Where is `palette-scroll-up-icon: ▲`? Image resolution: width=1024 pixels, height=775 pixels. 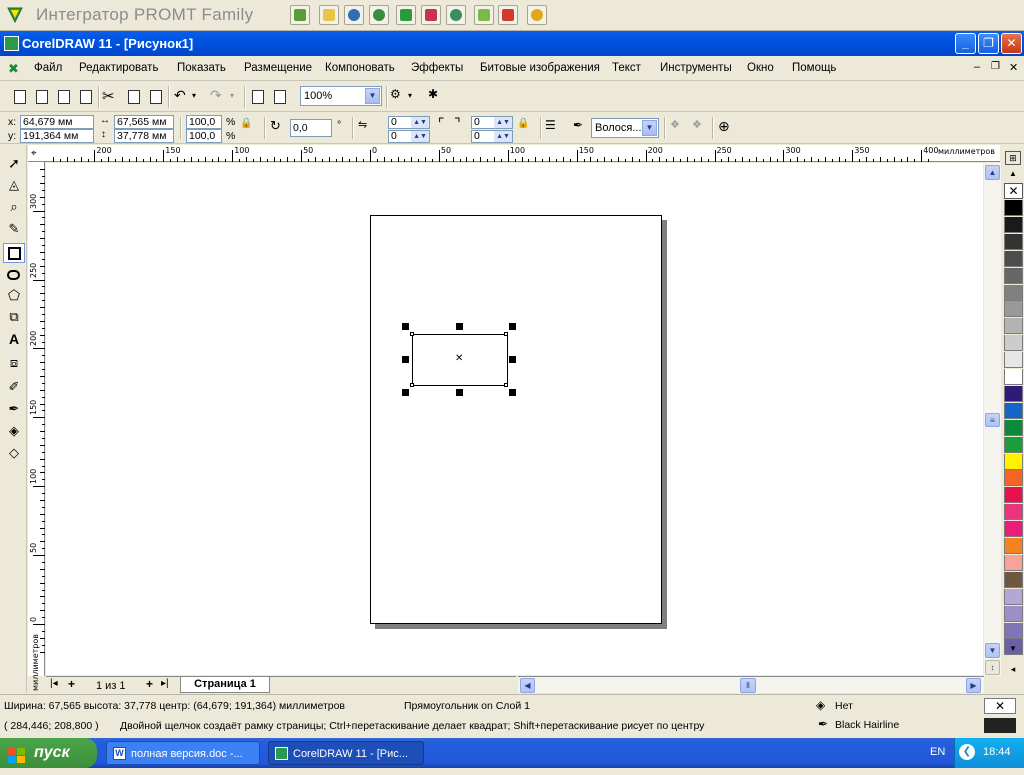
palette-scroll-up-icon: ▲ is located at coordinates (1013, 174).